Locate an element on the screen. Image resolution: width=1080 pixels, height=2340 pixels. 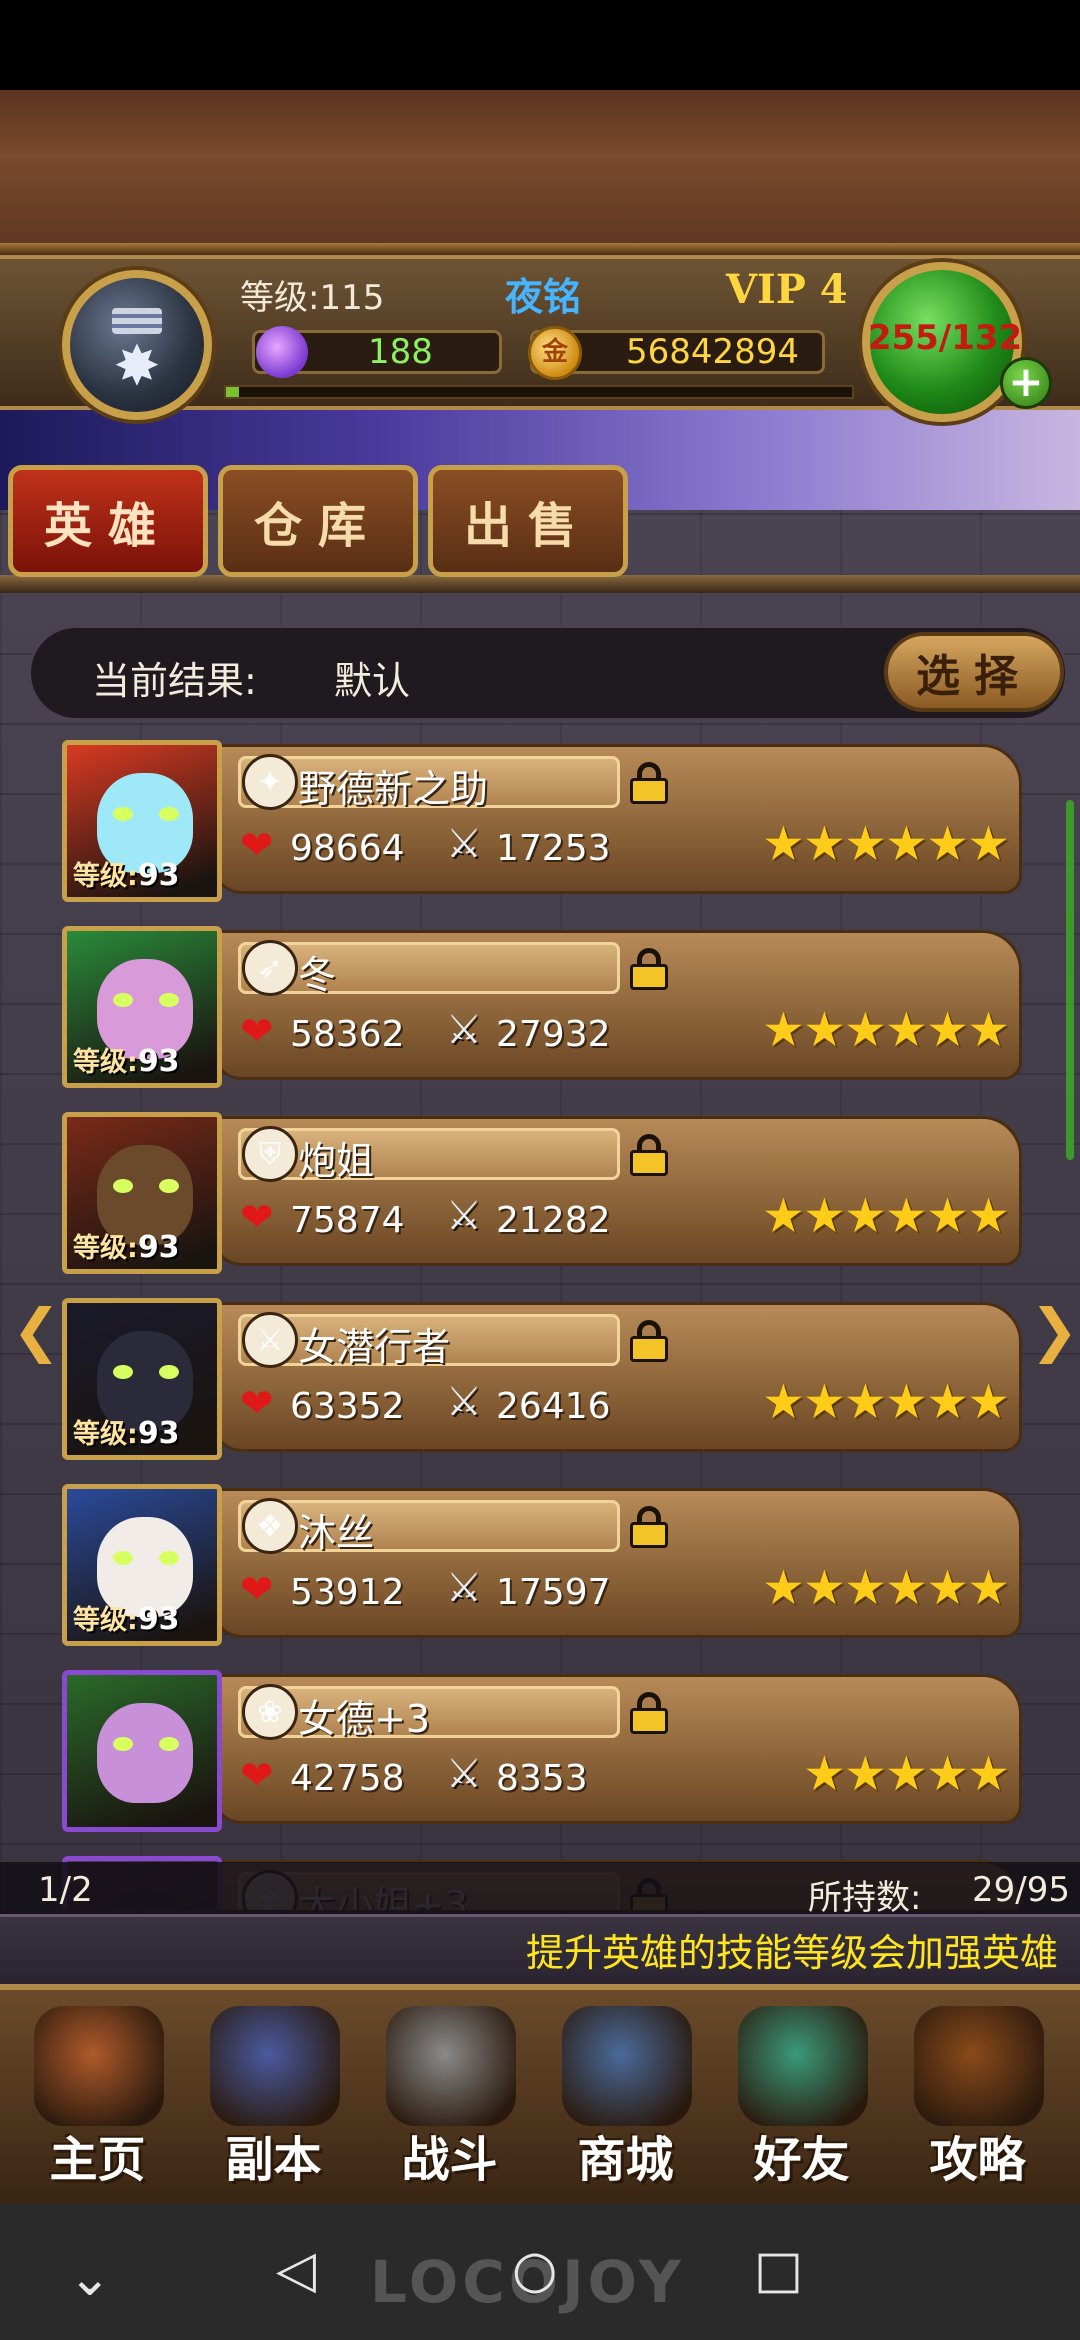
hero-face is located at coordinates (145, 1753).